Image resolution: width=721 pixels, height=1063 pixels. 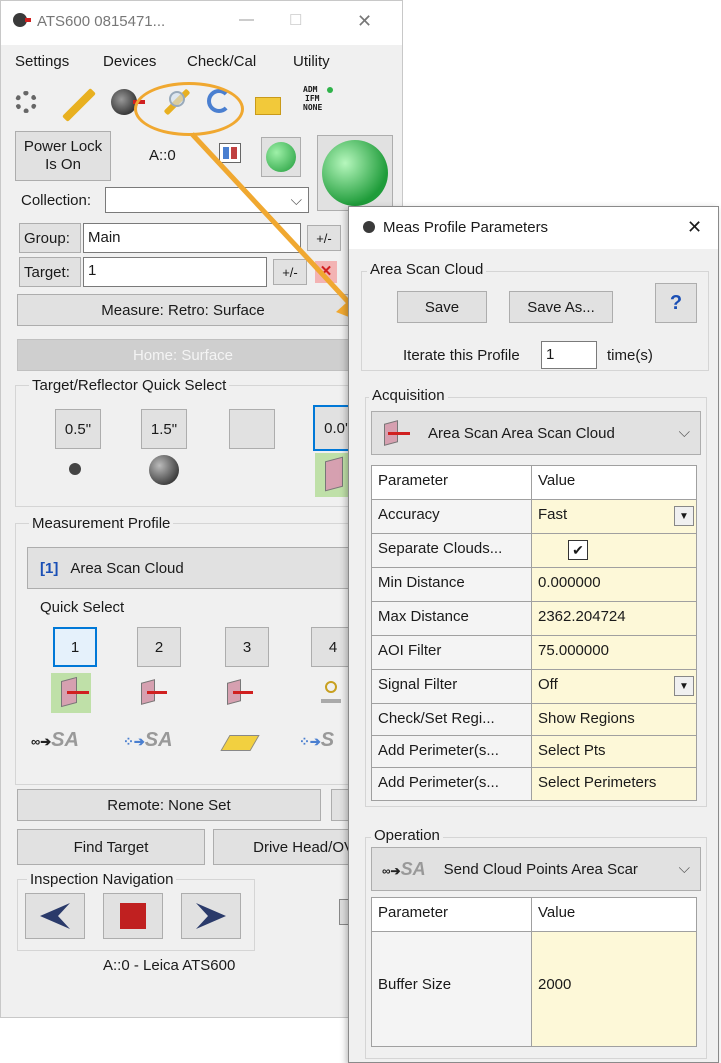 What do you see at coordinates (614, 720) in the screenshot?
I see `param-value-action: Show Regions` at bounding box center [614, 720].